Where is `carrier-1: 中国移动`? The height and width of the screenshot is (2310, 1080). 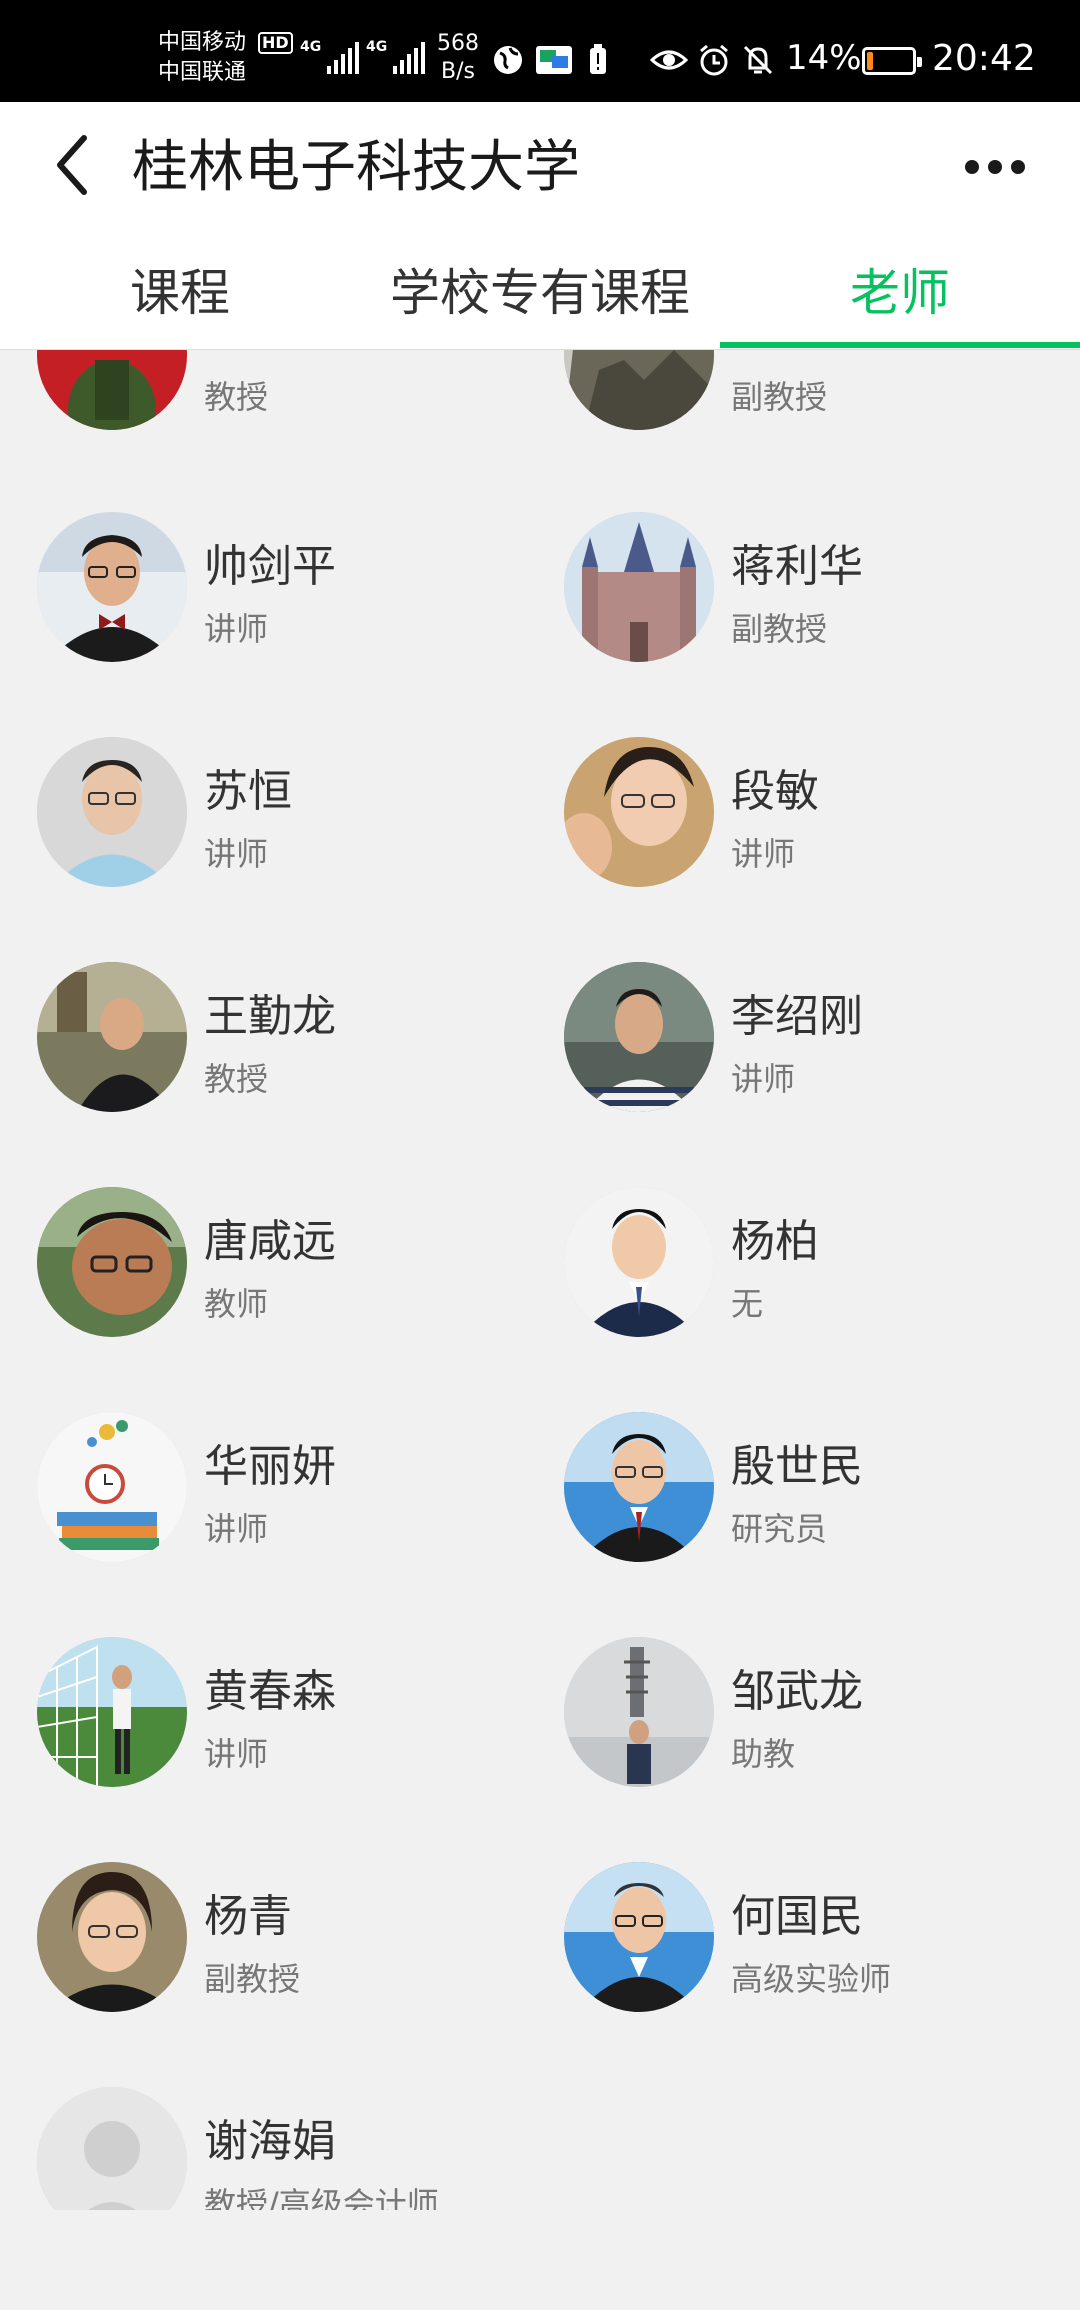
carrier-1: 中国移动 is located at coordinates (202, 42).